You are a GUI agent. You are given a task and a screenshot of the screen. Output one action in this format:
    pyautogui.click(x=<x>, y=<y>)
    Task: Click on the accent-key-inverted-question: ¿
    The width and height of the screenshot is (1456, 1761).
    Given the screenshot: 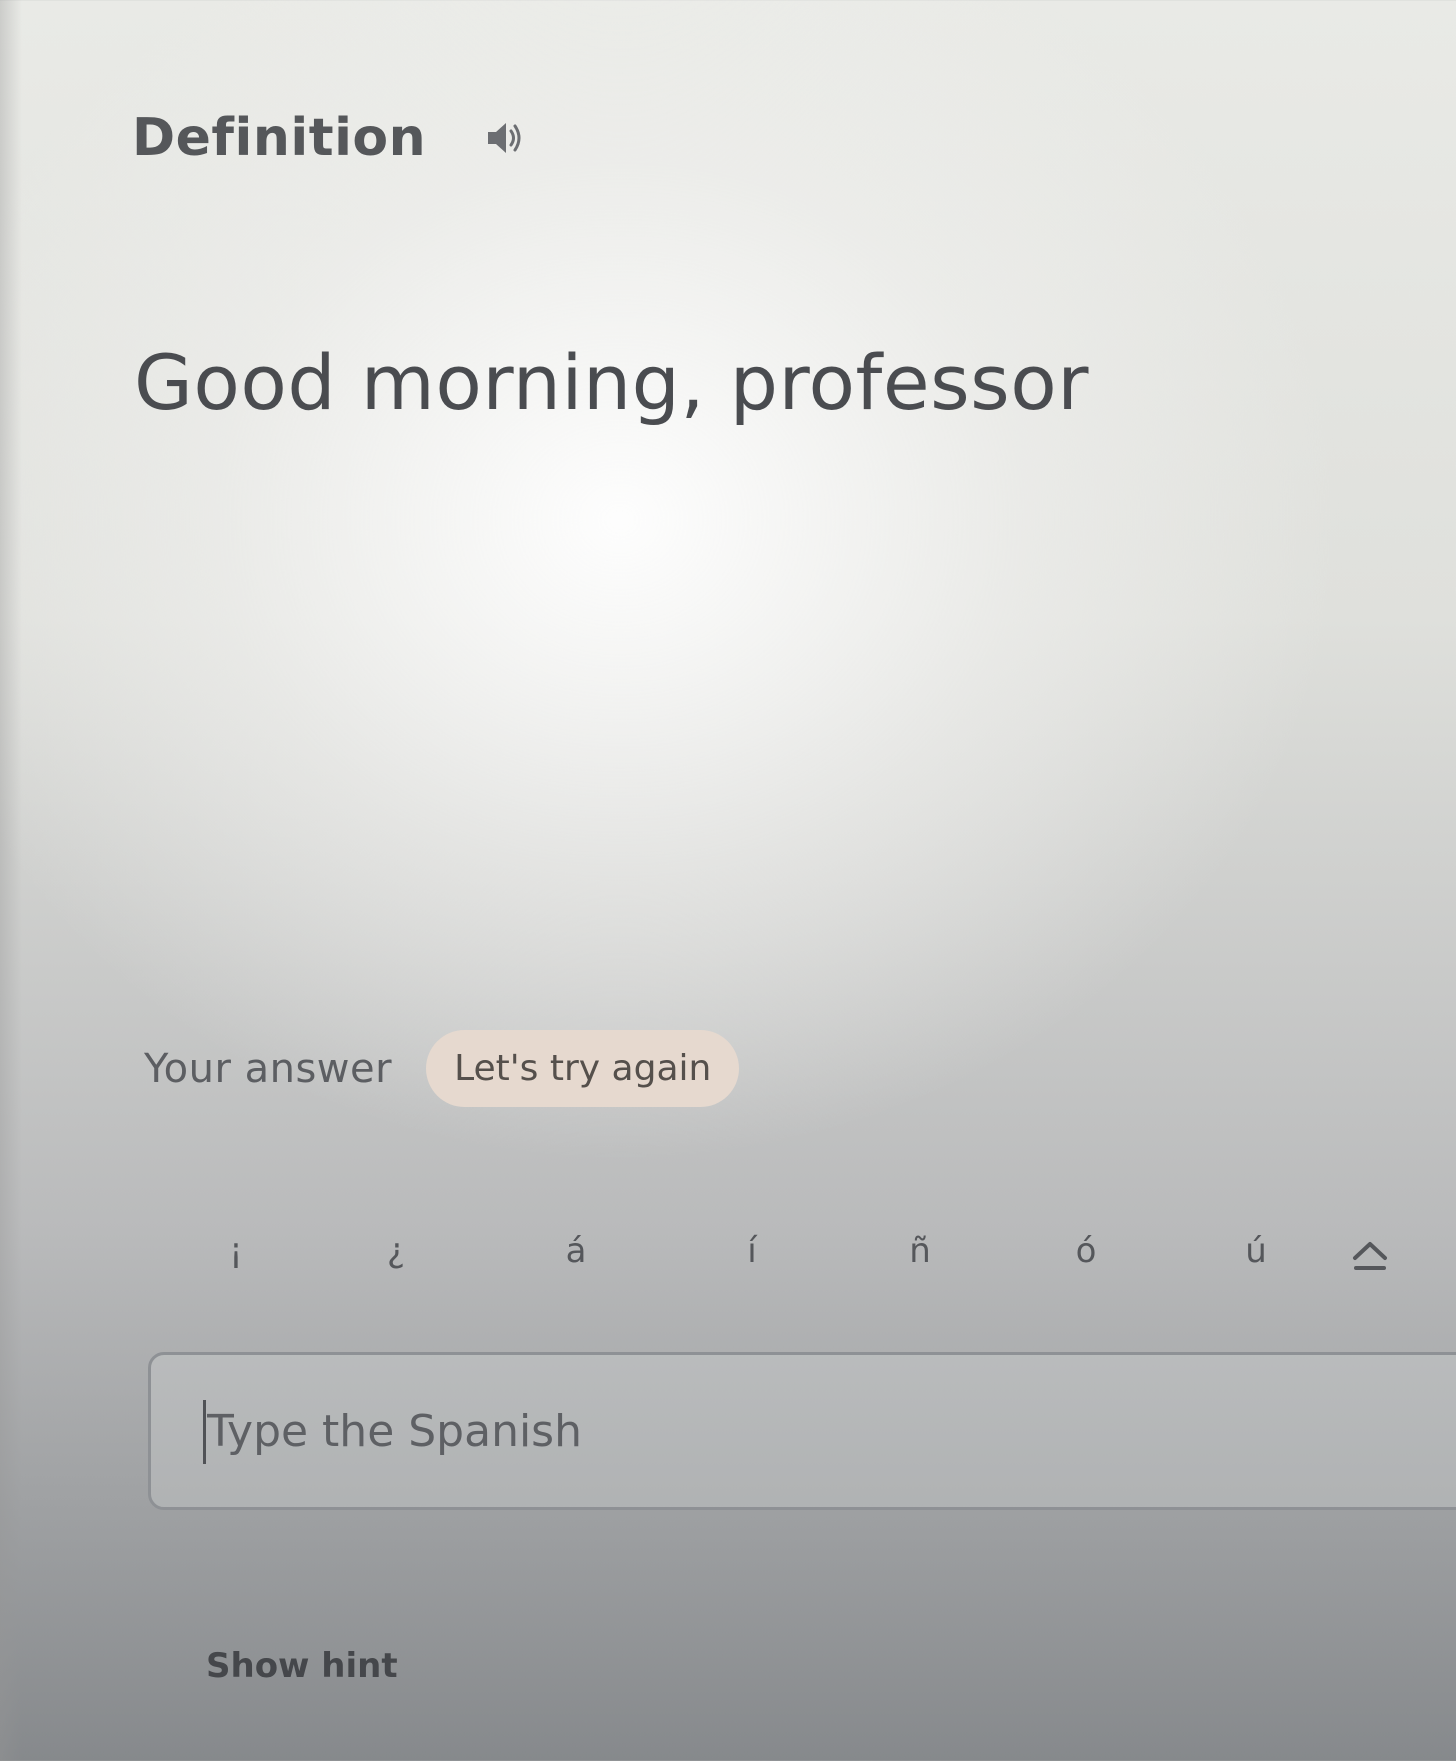 What is the action you would take?
    pyautogui.click(x=396, y=1251)
    